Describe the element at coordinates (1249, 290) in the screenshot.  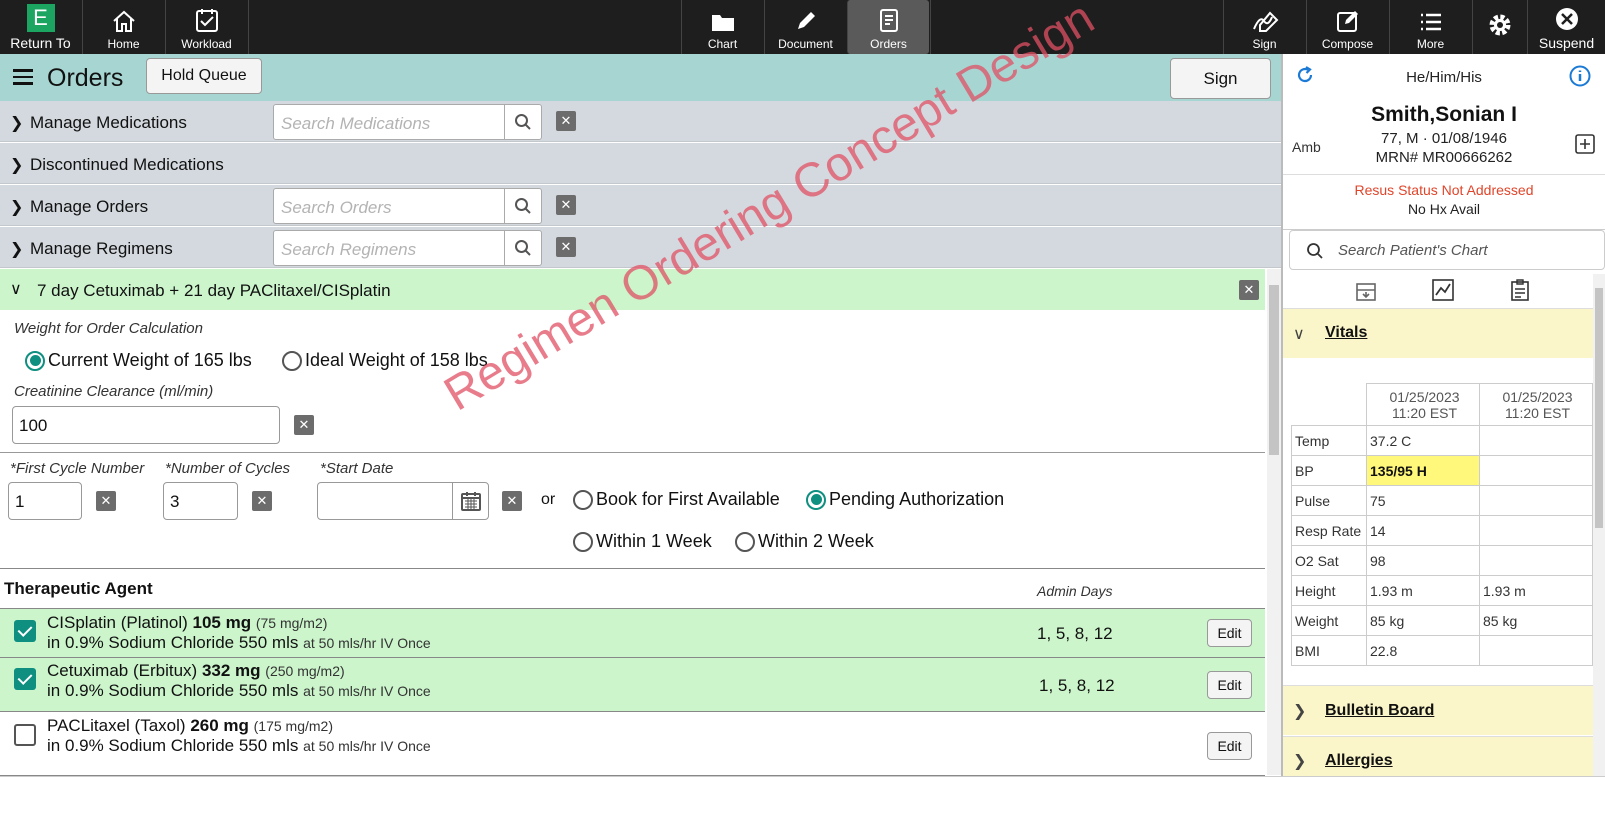
I see `close-regimen-icon: ✕` at that location.